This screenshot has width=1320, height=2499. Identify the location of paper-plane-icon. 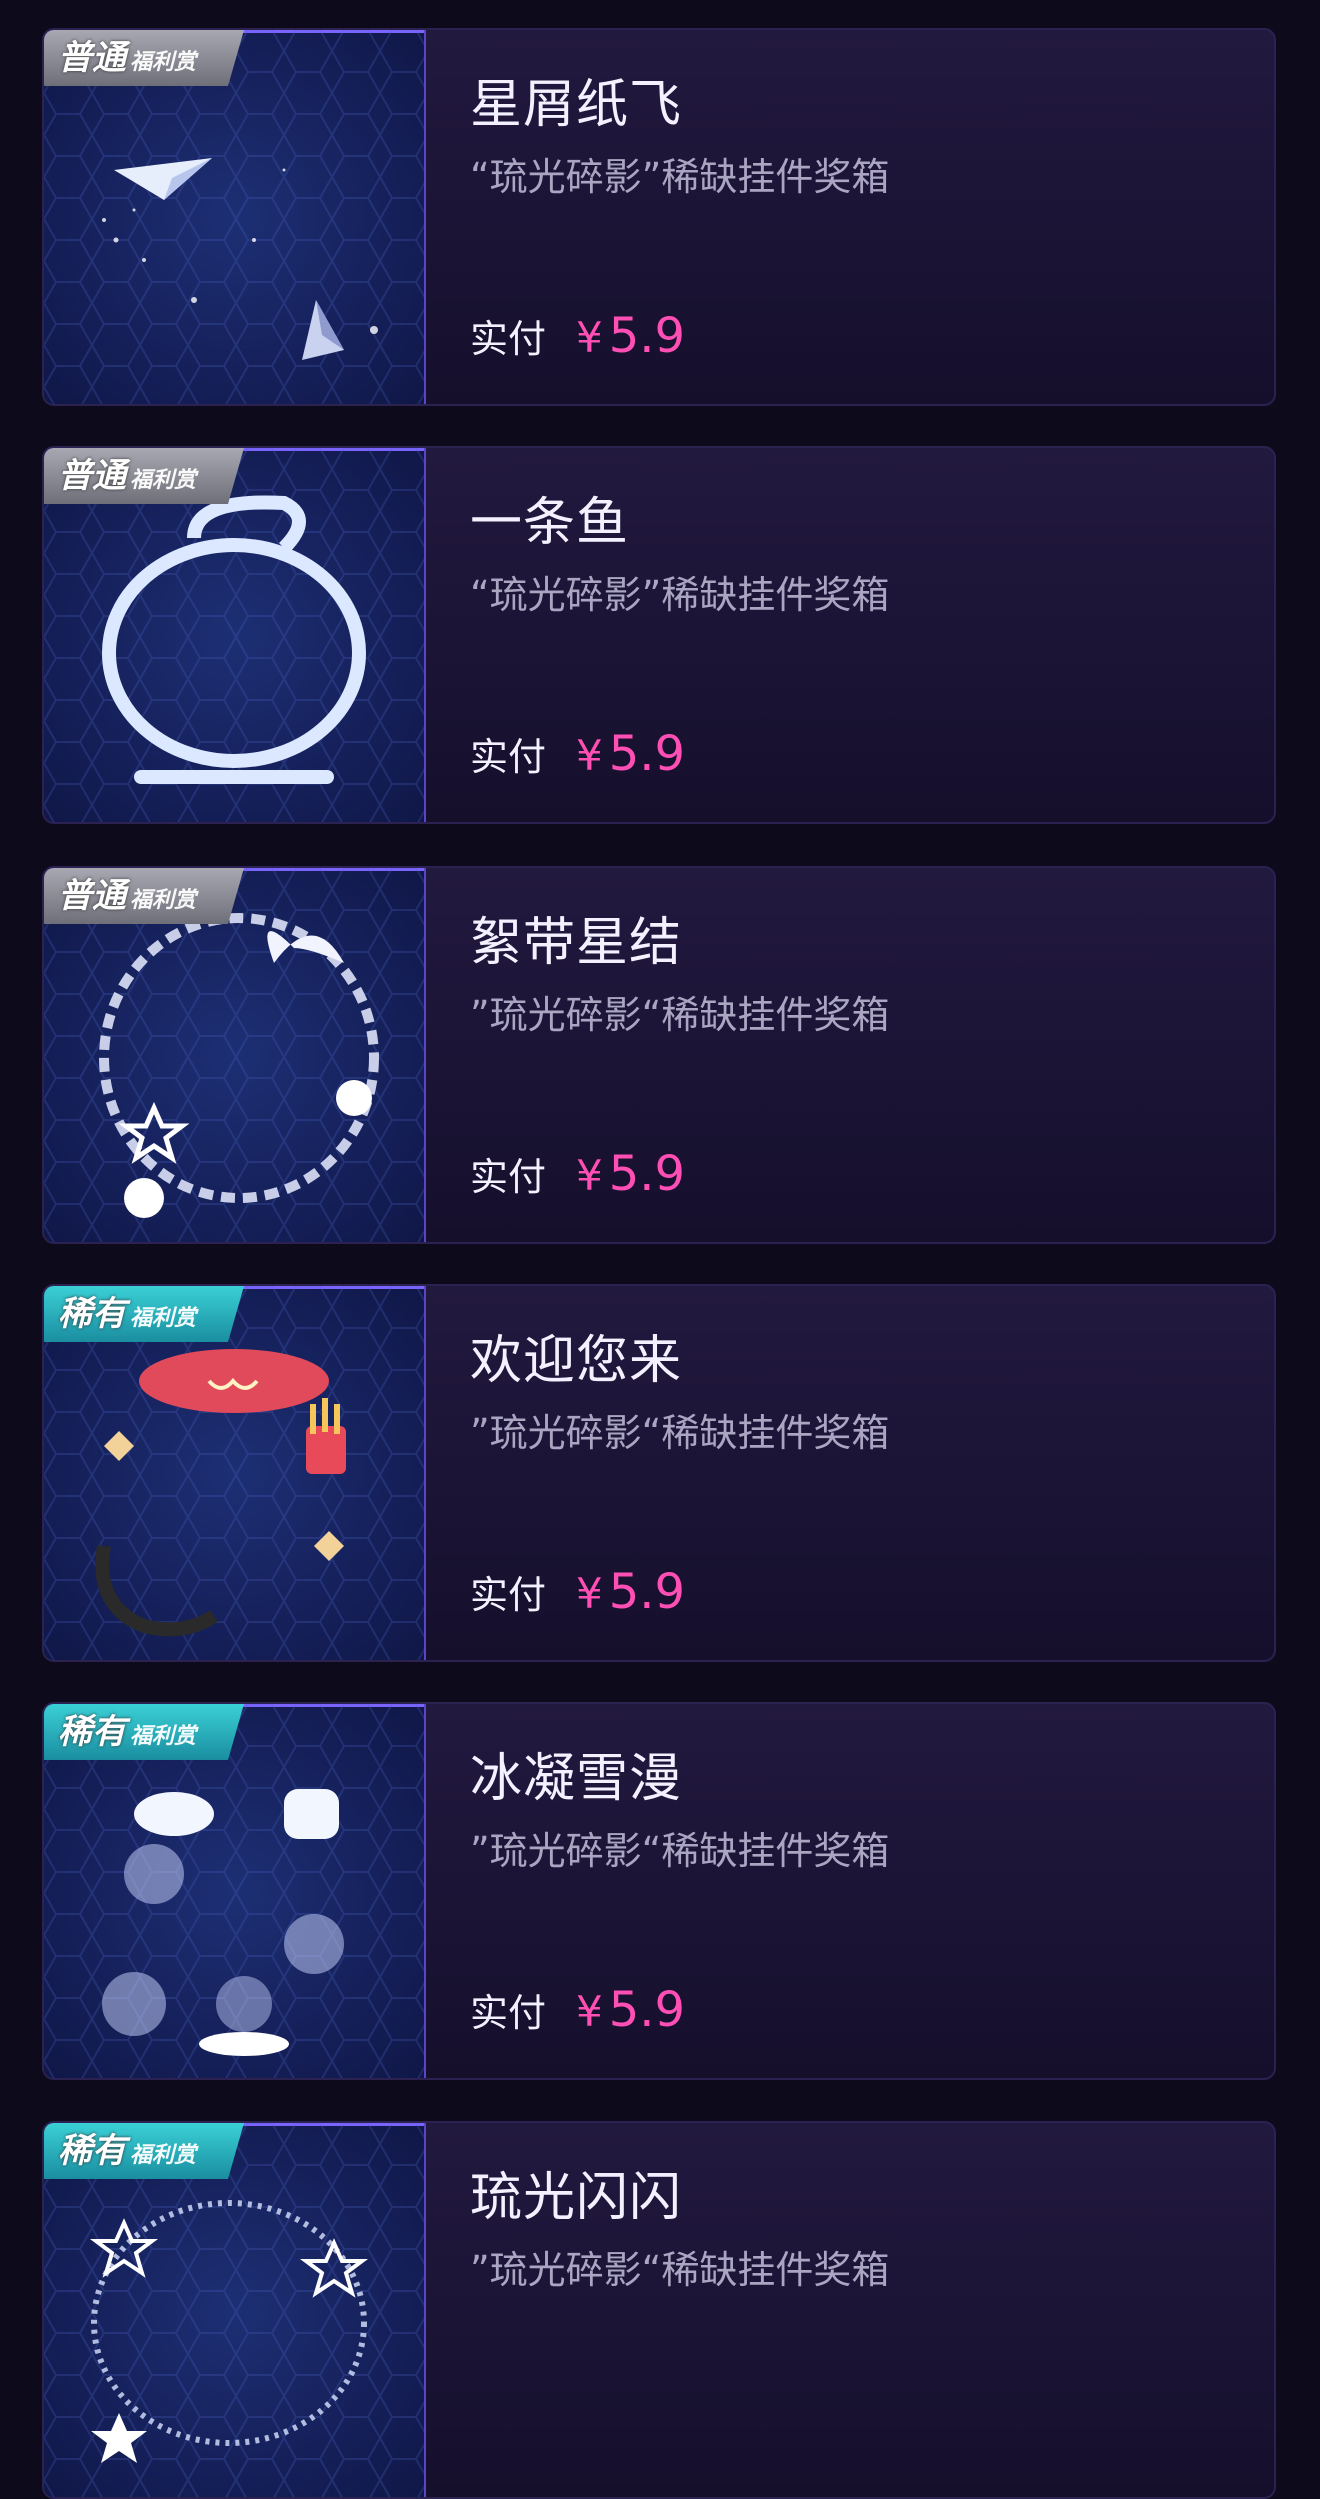
(240, 259).